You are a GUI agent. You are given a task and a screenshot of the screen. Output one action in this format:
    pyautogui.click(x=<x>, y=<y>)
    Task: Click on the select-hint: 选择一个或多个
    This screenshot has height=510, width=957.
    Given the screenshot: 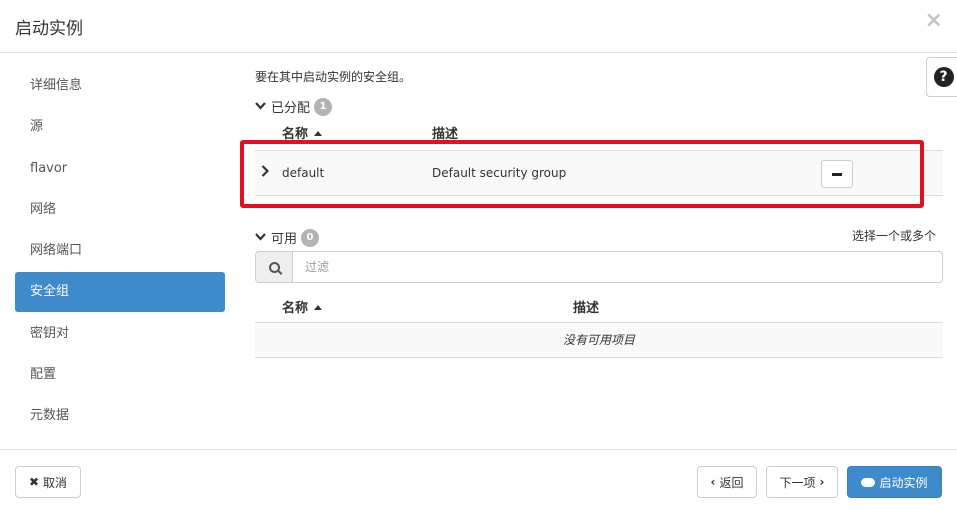 What is the action you would take?
    pyautogui.click(x=894, y=236)
    